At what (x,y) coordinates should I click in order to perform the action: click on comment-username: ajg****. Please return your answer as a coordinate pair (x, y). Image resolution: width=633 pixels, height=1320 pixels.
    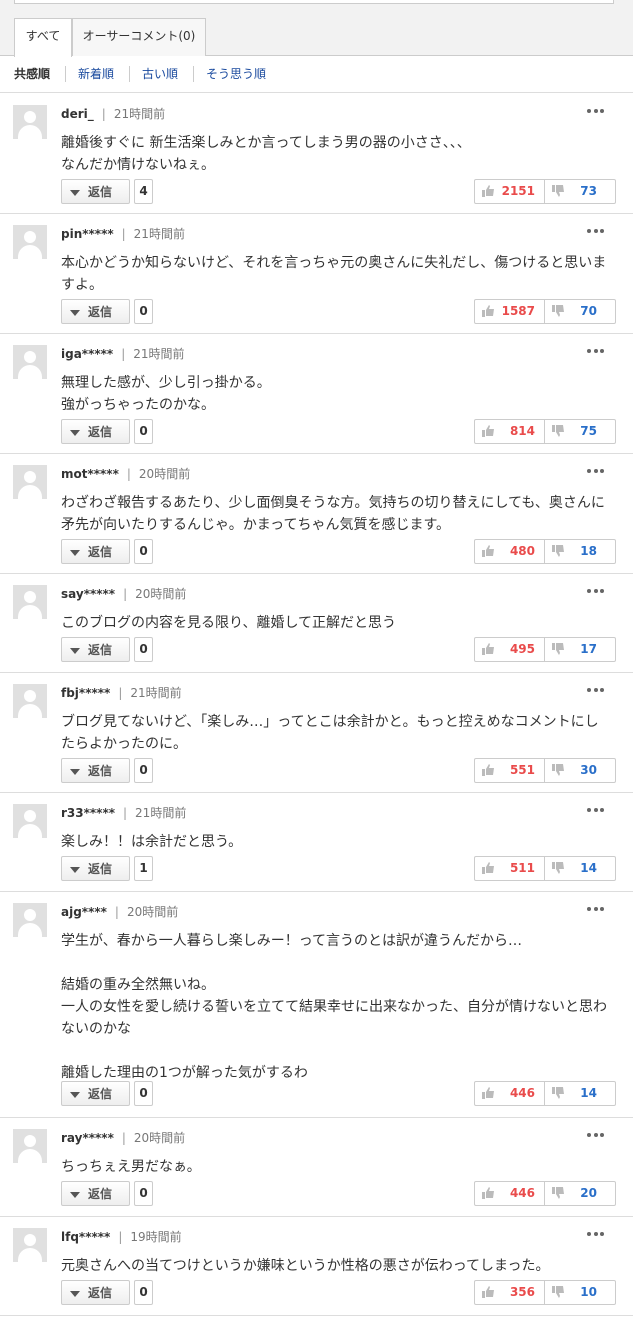
    Looking at the image, I should click on (84, 912).